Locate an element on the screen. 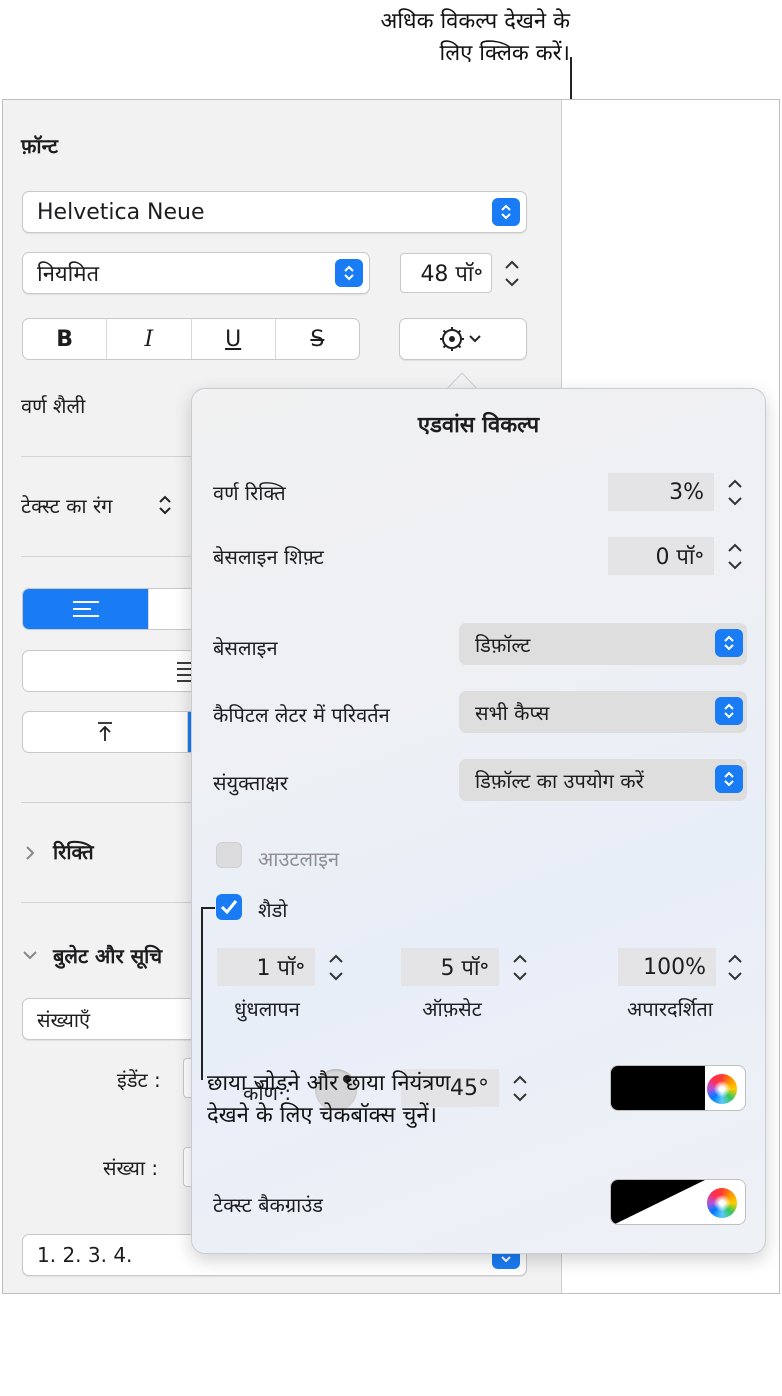  char-spacing-stepper is located at coordinates (735, 492).